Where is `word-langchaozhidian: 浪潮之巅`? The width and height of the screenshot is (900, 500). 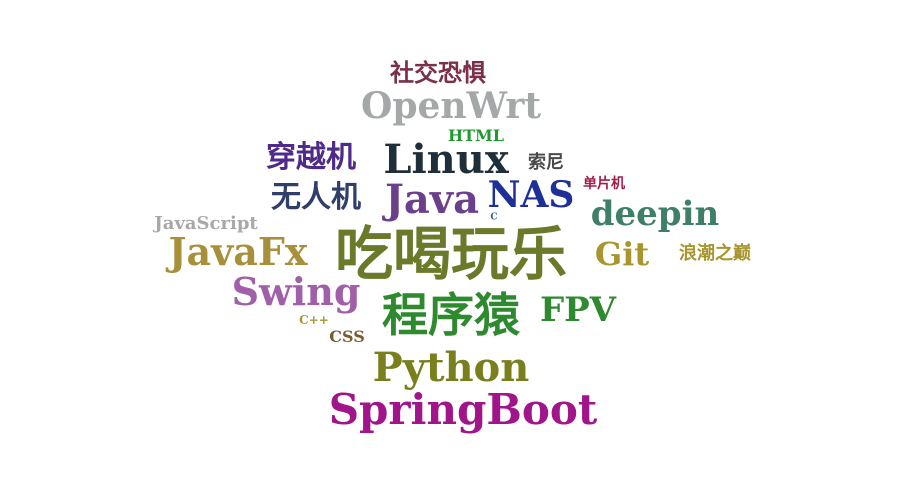
word-langchaozhidian: 浪潮之巅 is located at coordinates (715, 253).